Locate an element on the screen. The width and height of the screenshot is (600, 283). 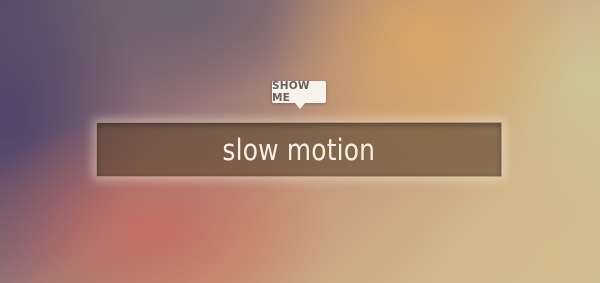
display-text: slow motion is located at coordinates (299, 149).